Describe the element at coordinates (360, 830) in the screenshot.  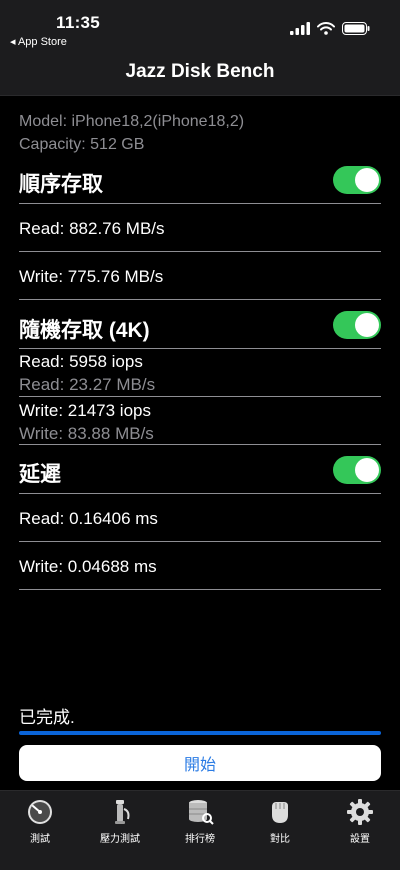
I see `tab-settings: 設置` at that location.